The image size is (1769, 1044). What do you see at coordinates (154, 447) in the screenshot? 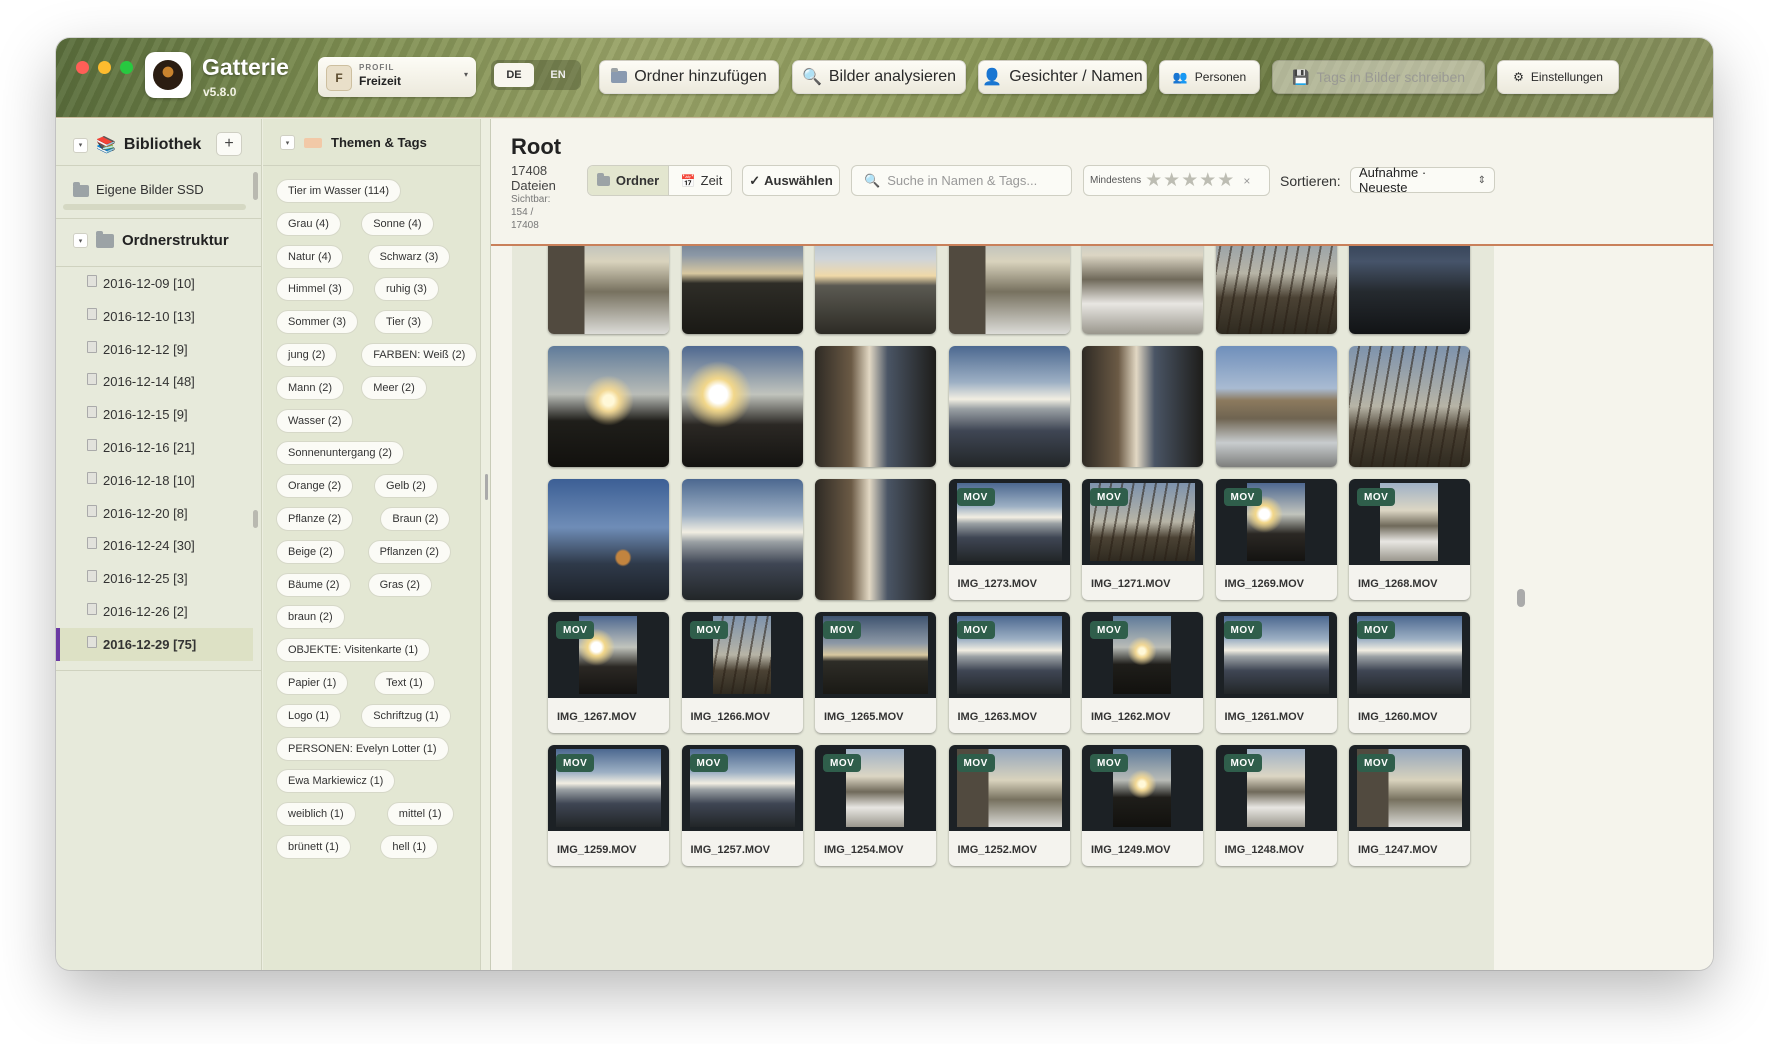
I see `folder-item: 2016-12-16 [21]` at bounding box center [154, 447].